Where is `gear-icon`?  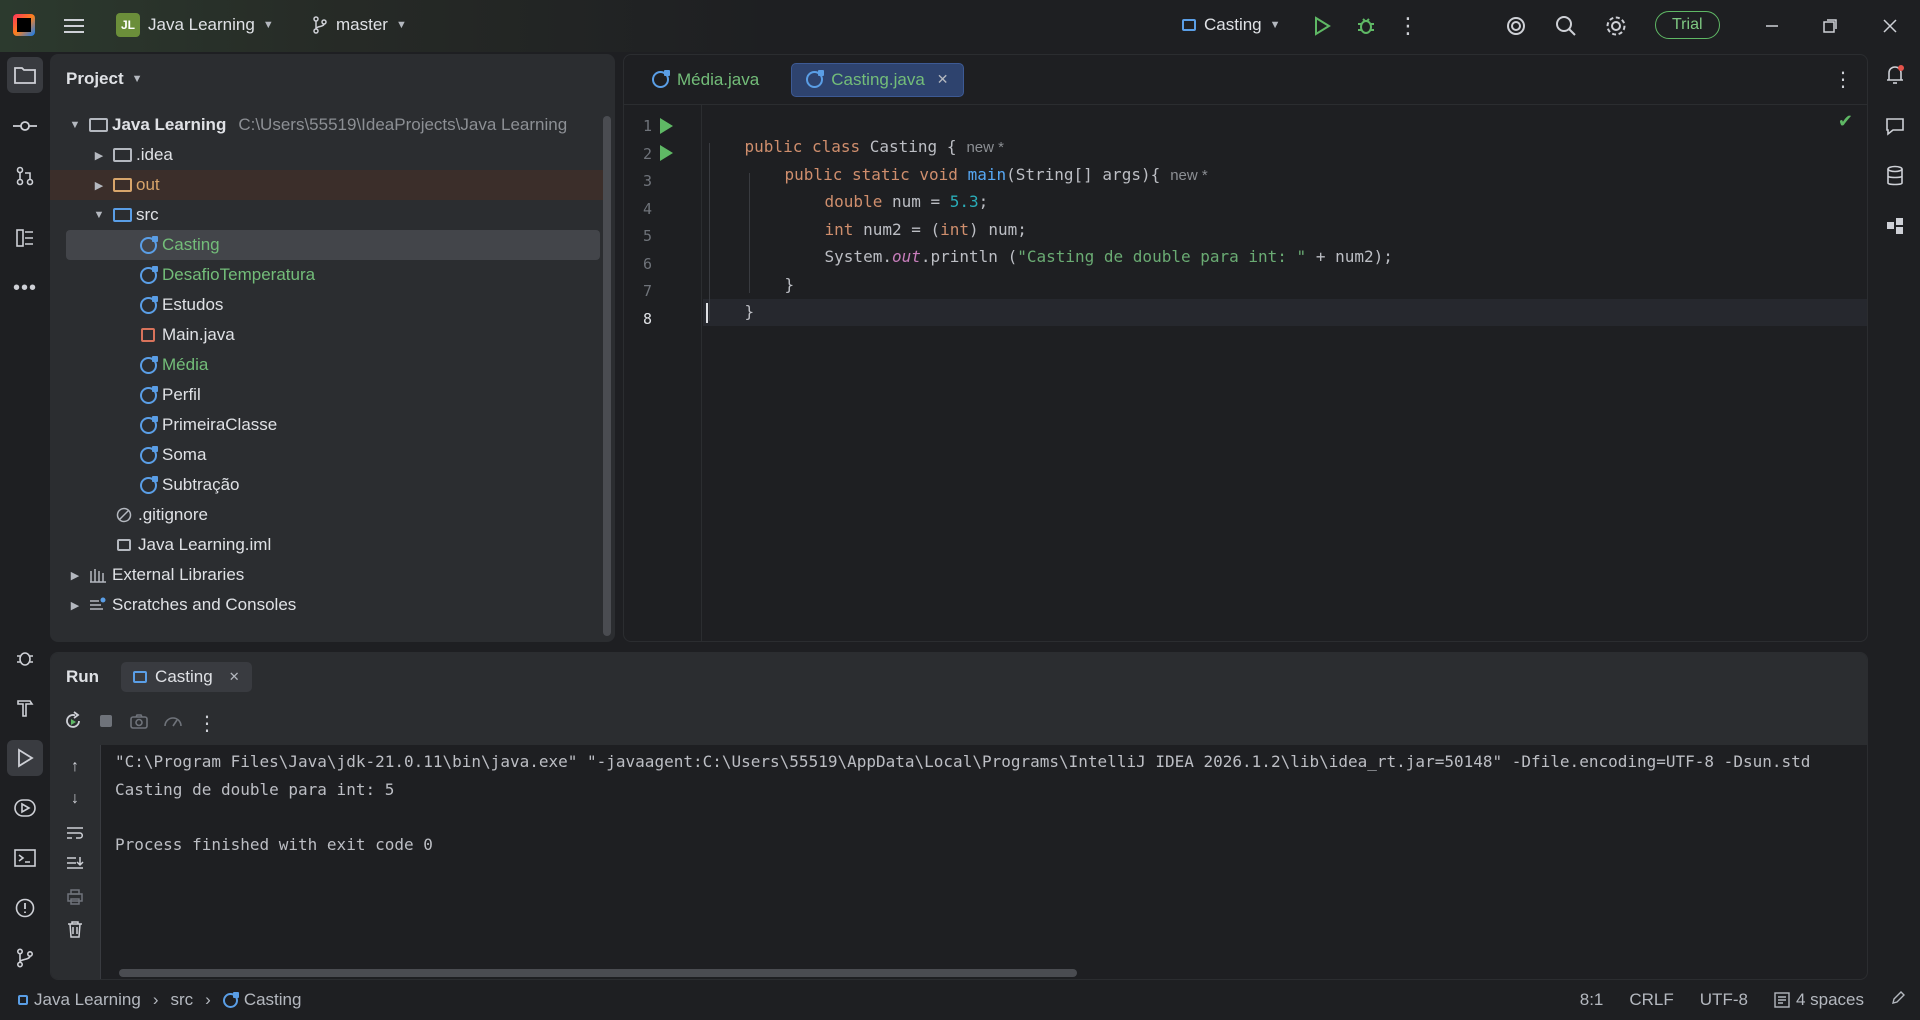
gear-icon is located at coordinates (1616, 26).